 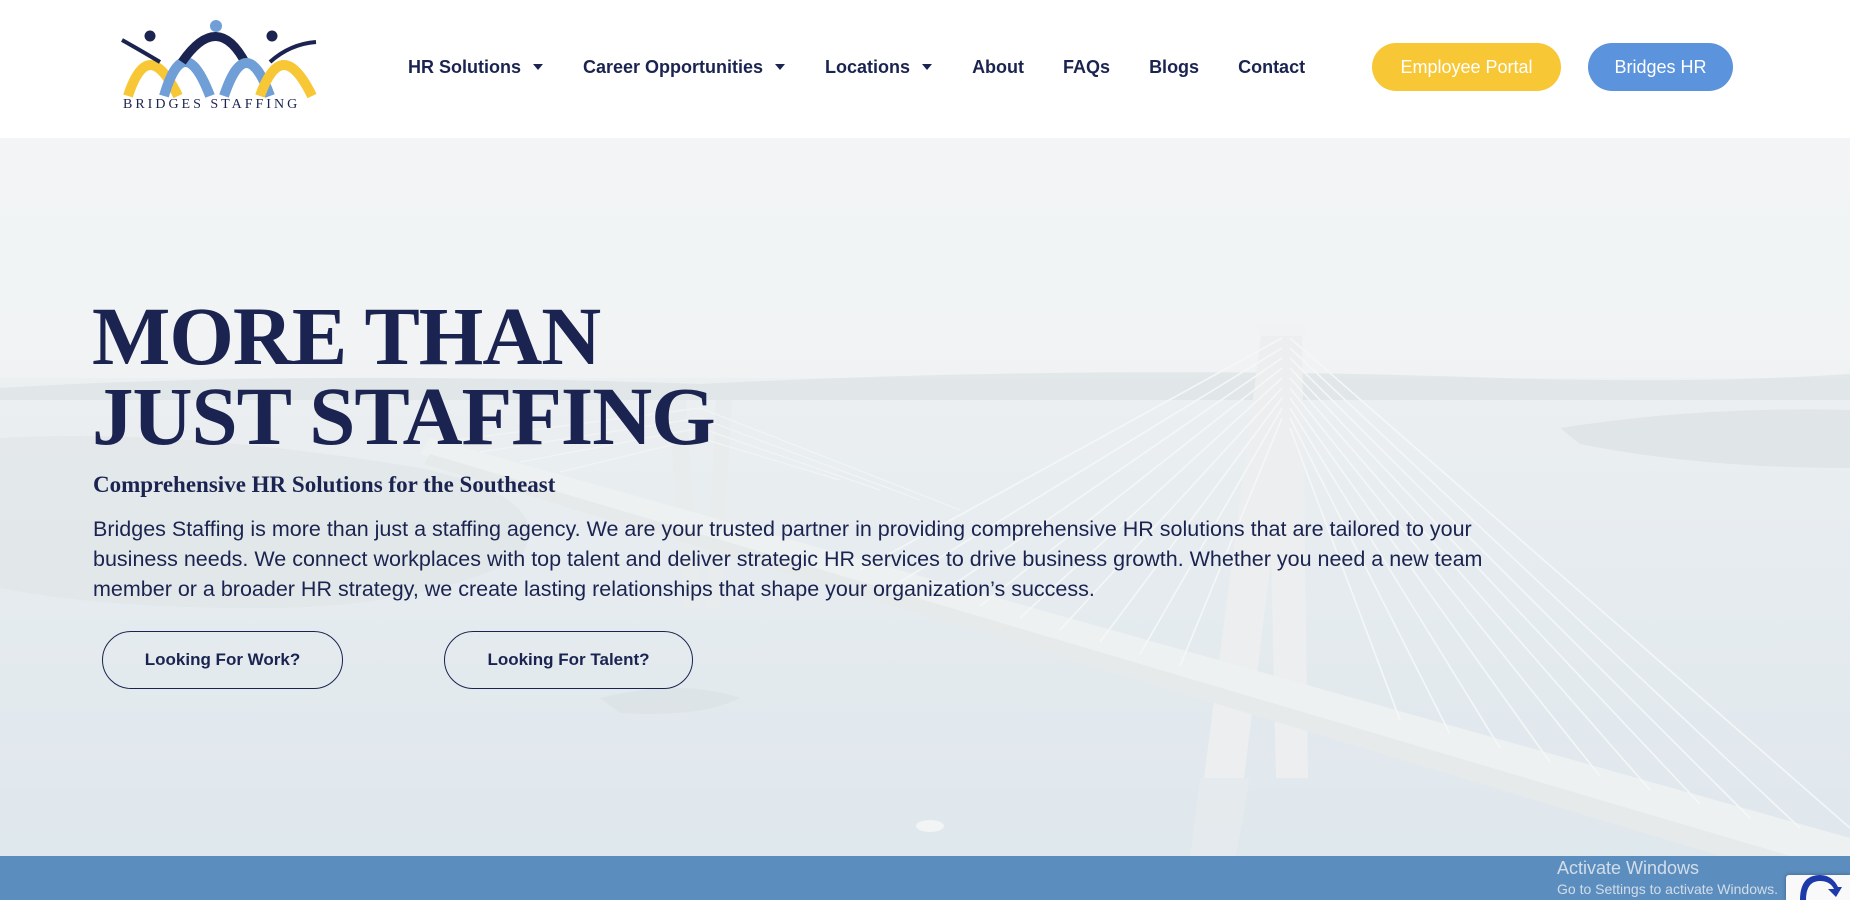 What do you see at coordinates (568, 660) in the screenshot?
I see `looking-for-talent-button: Looking For Talent?` at bounding box center [568, 660].